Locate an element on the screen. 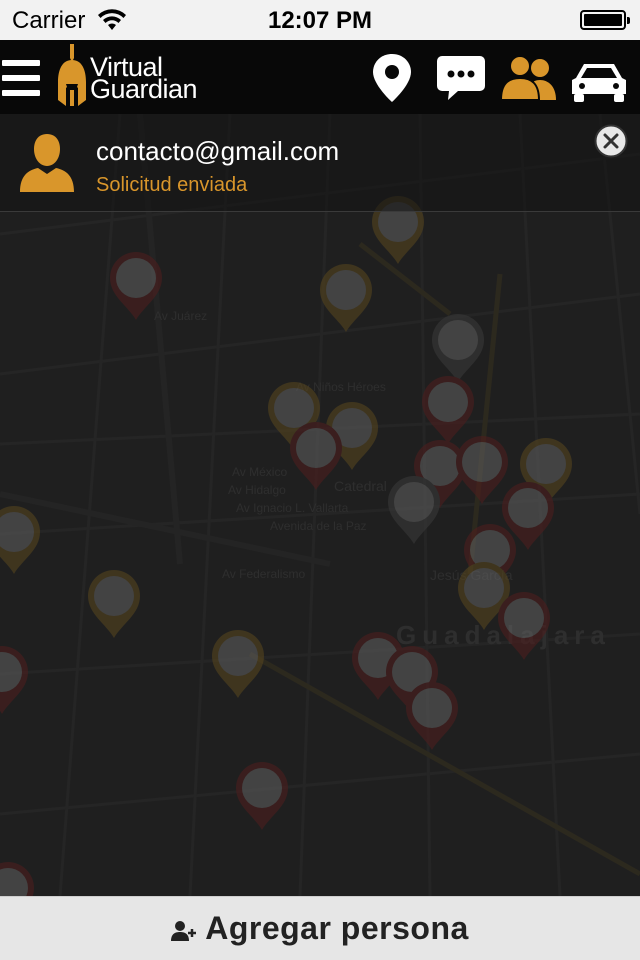  car-icon is located at coordinates (599, 82).